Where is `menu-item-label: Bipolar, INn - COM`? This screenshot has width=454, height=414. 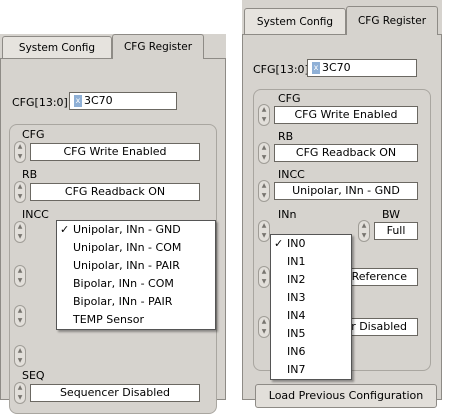
menu-item-label: Bipolar, INn - COM is located at coordinates (123, 283).